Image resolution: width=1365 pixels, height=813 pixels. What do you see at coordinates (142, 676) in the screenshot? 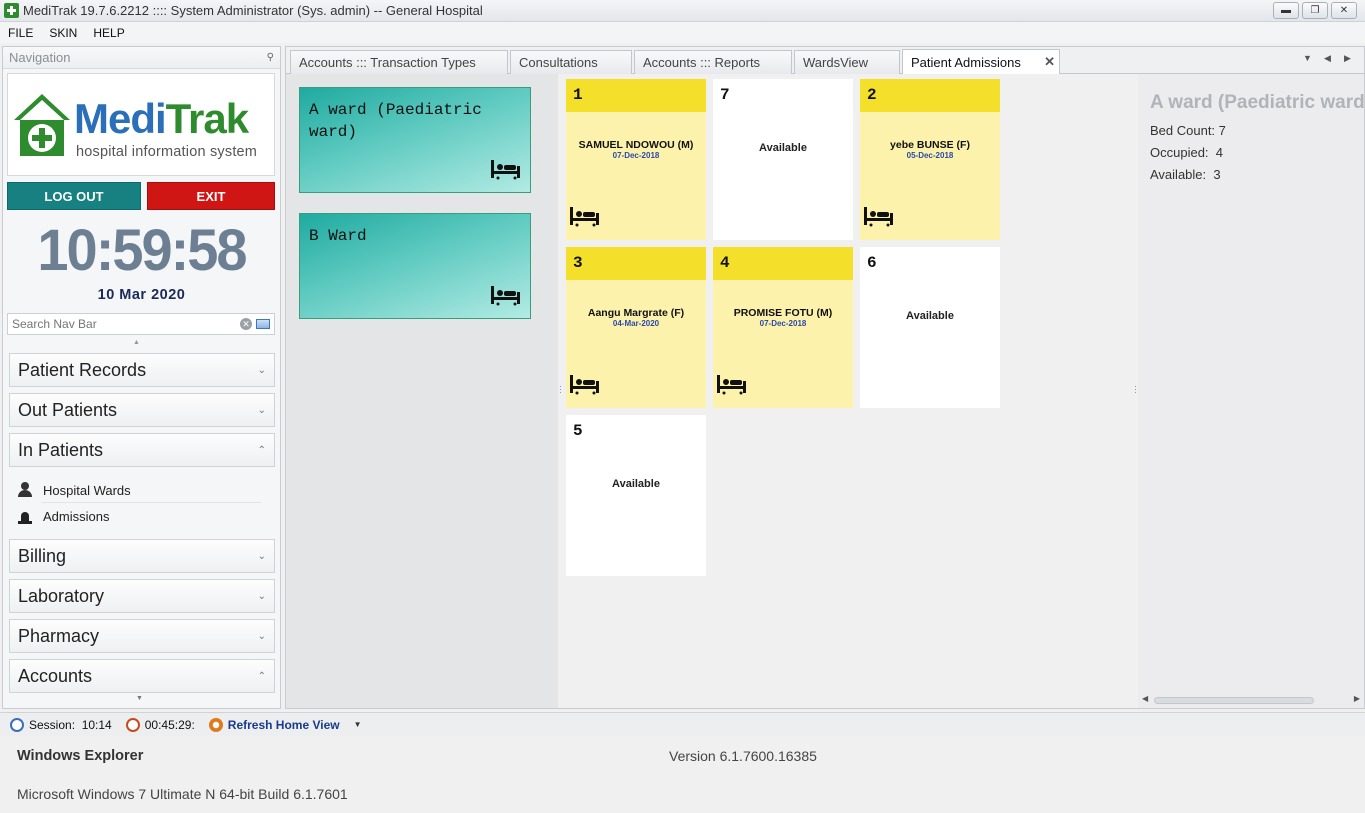
I see `group-accounts: Accounts ⌃` at bounding box center [142, 676].